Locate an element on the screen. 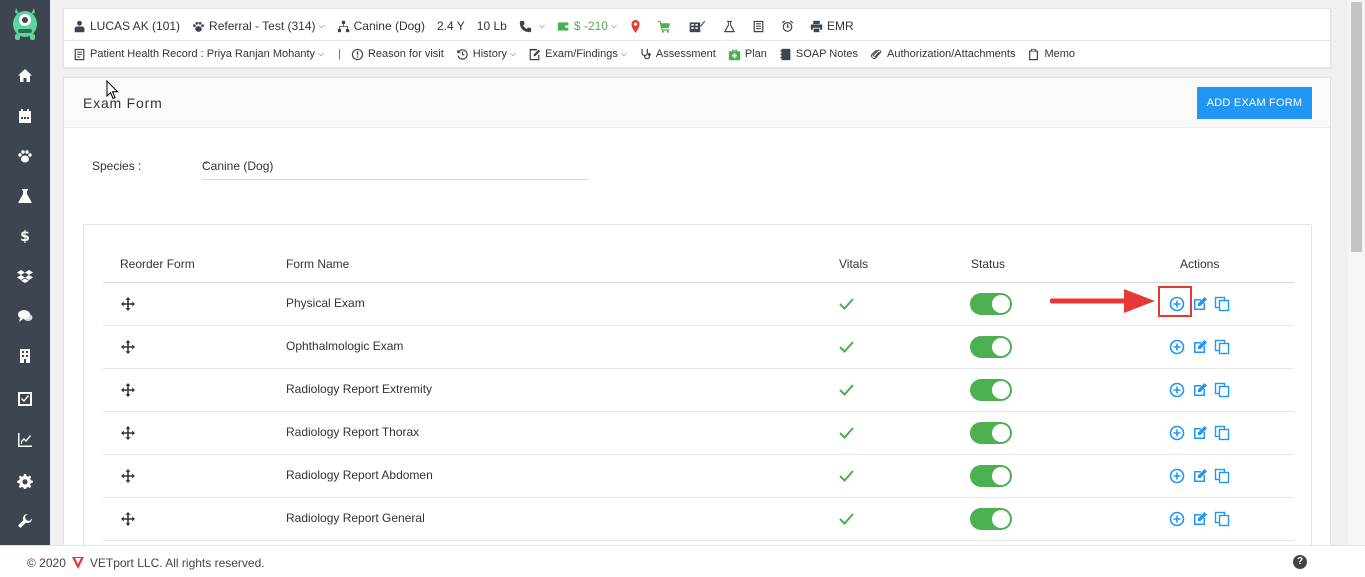  alarm-clock-icon is located at coordinates (789, 26).